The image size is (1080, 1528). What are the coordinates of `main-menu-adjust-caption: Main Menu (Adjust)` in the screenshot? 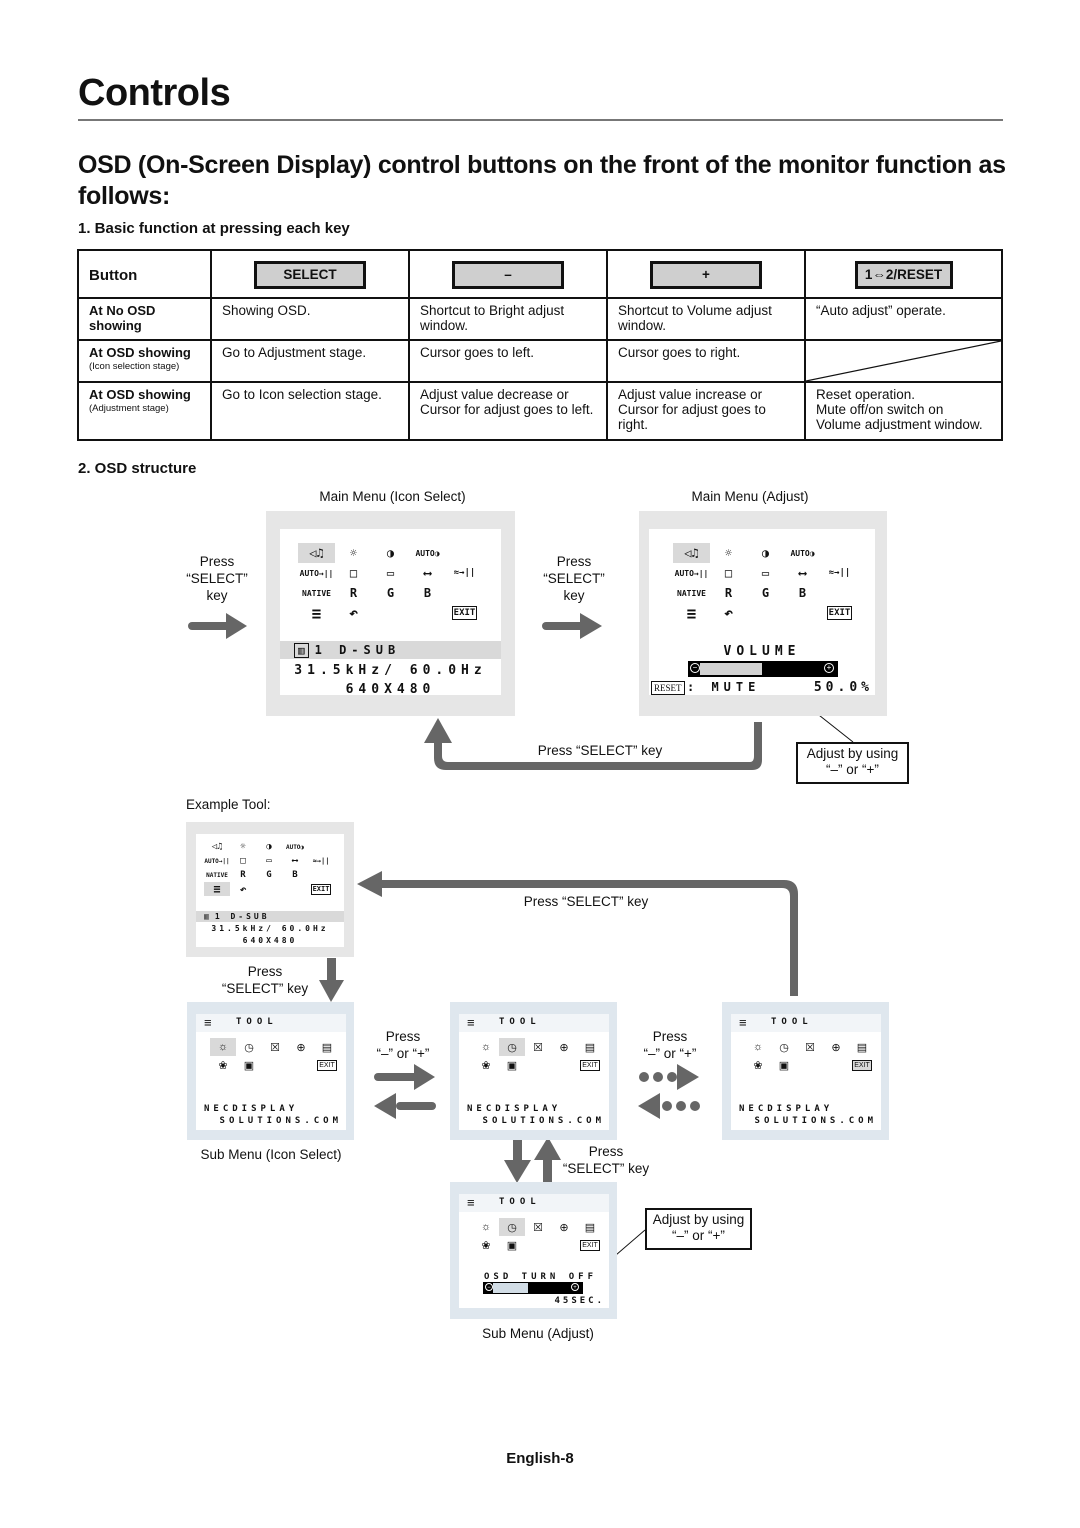 It's located at (750, 496).